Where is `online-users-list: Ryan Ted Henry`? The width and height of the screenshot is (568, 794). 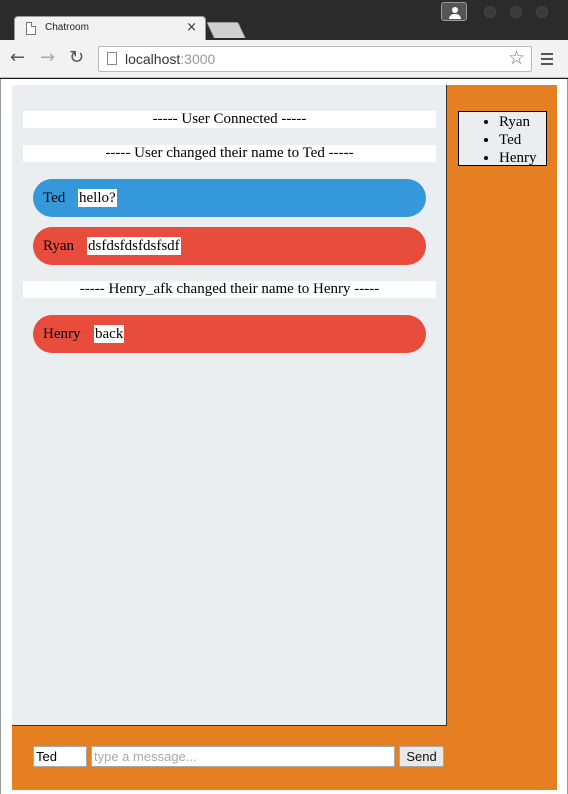
online-users-list: Ryan Ted Henry is located at coordinates (502, 138).